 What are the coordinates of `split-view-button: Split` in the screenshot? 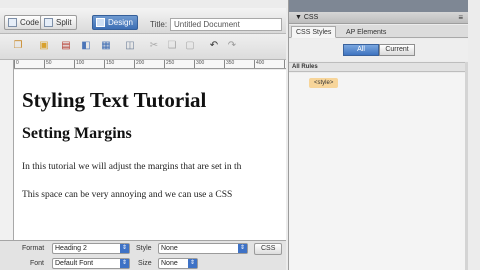 It's located at (58, 22).